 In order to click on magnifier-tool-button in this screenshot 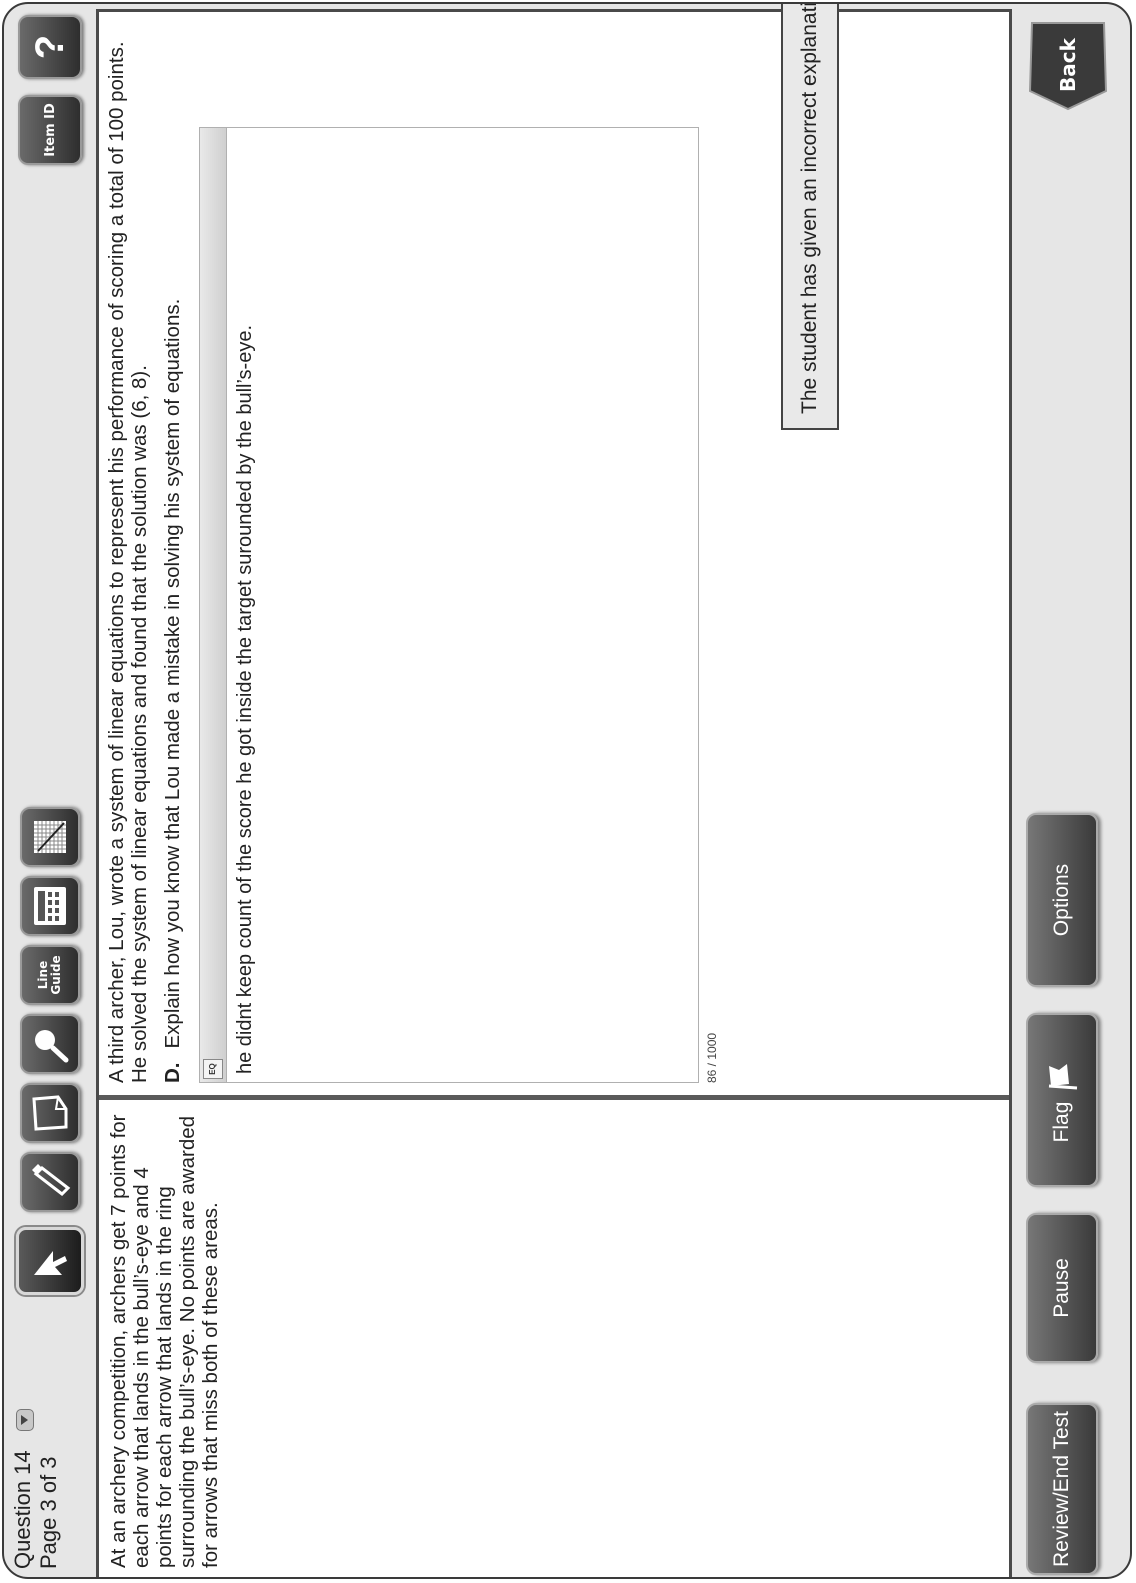, I will do `click(50, 1044)`.